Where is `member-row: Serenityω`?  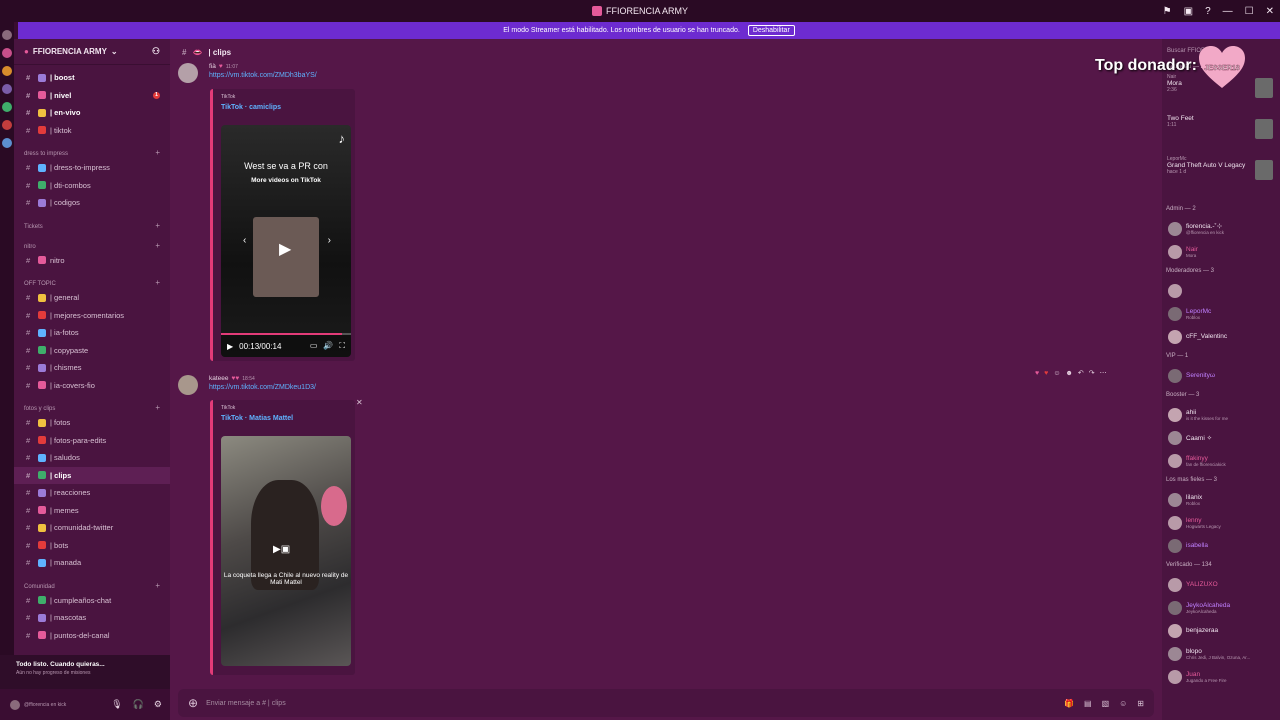
member-row: Serenityω is located at coordinates (1221, 375).